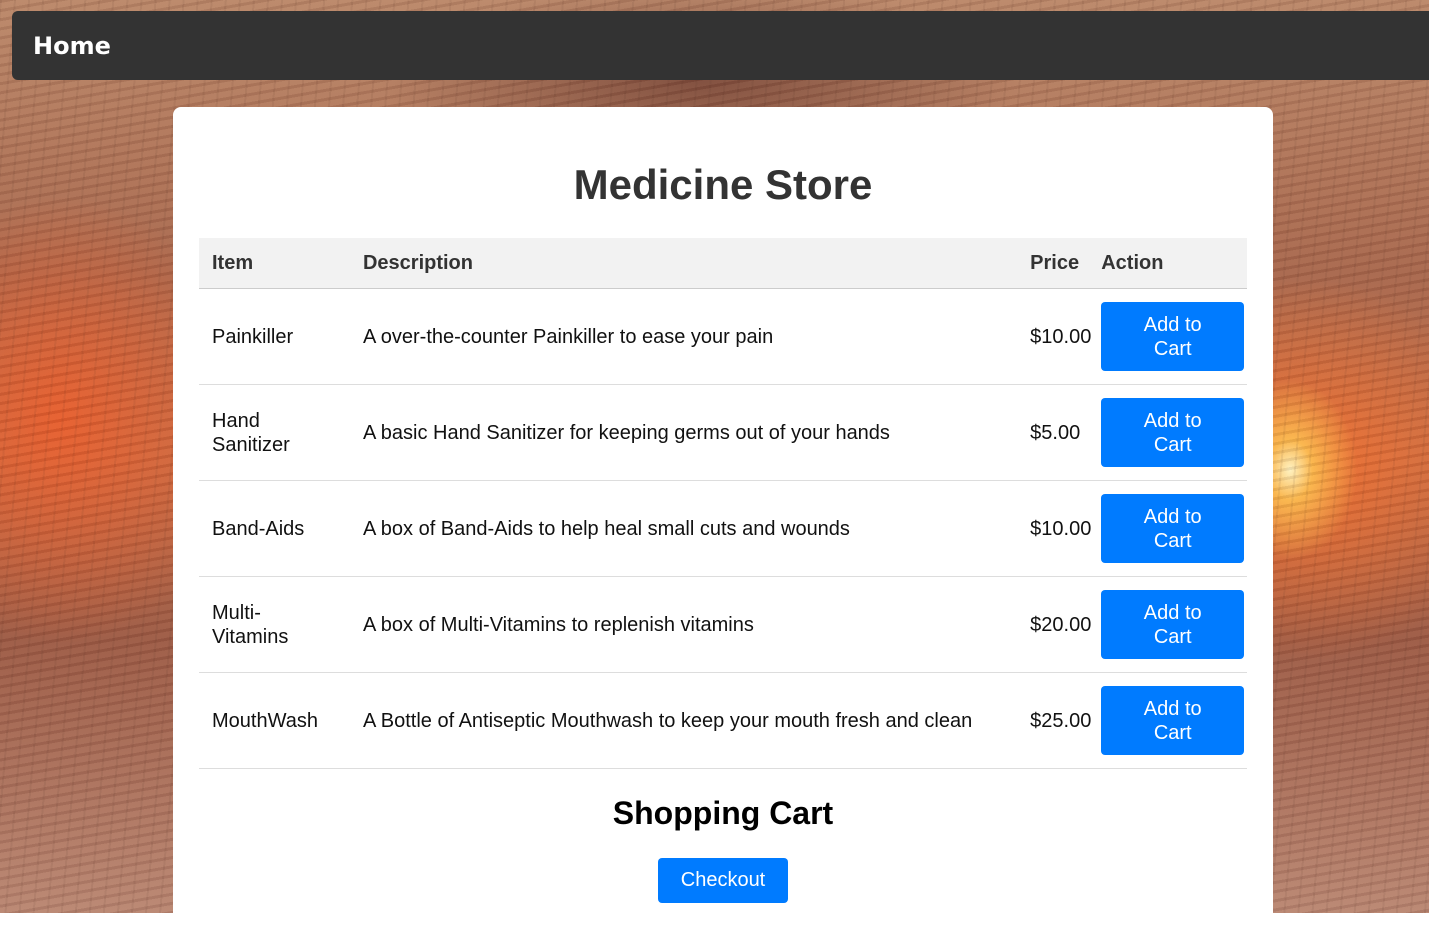  Describe the element at coordinates (1167, 263) in the screenshot. I see `header-action: Action` at that location.